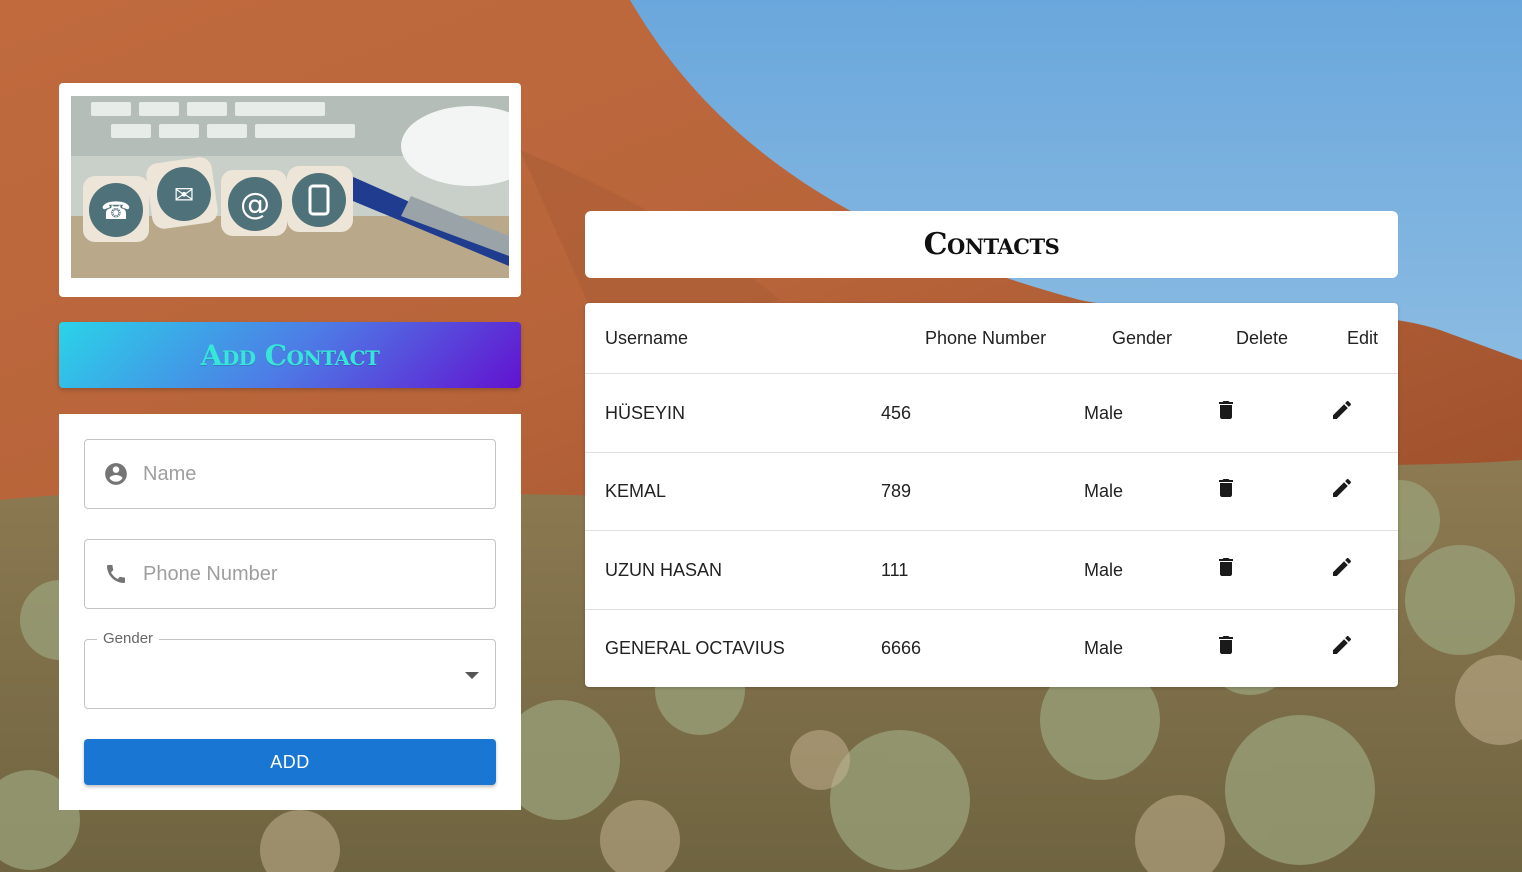 Image resolution: width=1522 pixels, height=872 pixels. Describe the element at coordinates (991, 570) in the screenshot. I see `table-row: UZUN HASAN 111 Male` at that location.